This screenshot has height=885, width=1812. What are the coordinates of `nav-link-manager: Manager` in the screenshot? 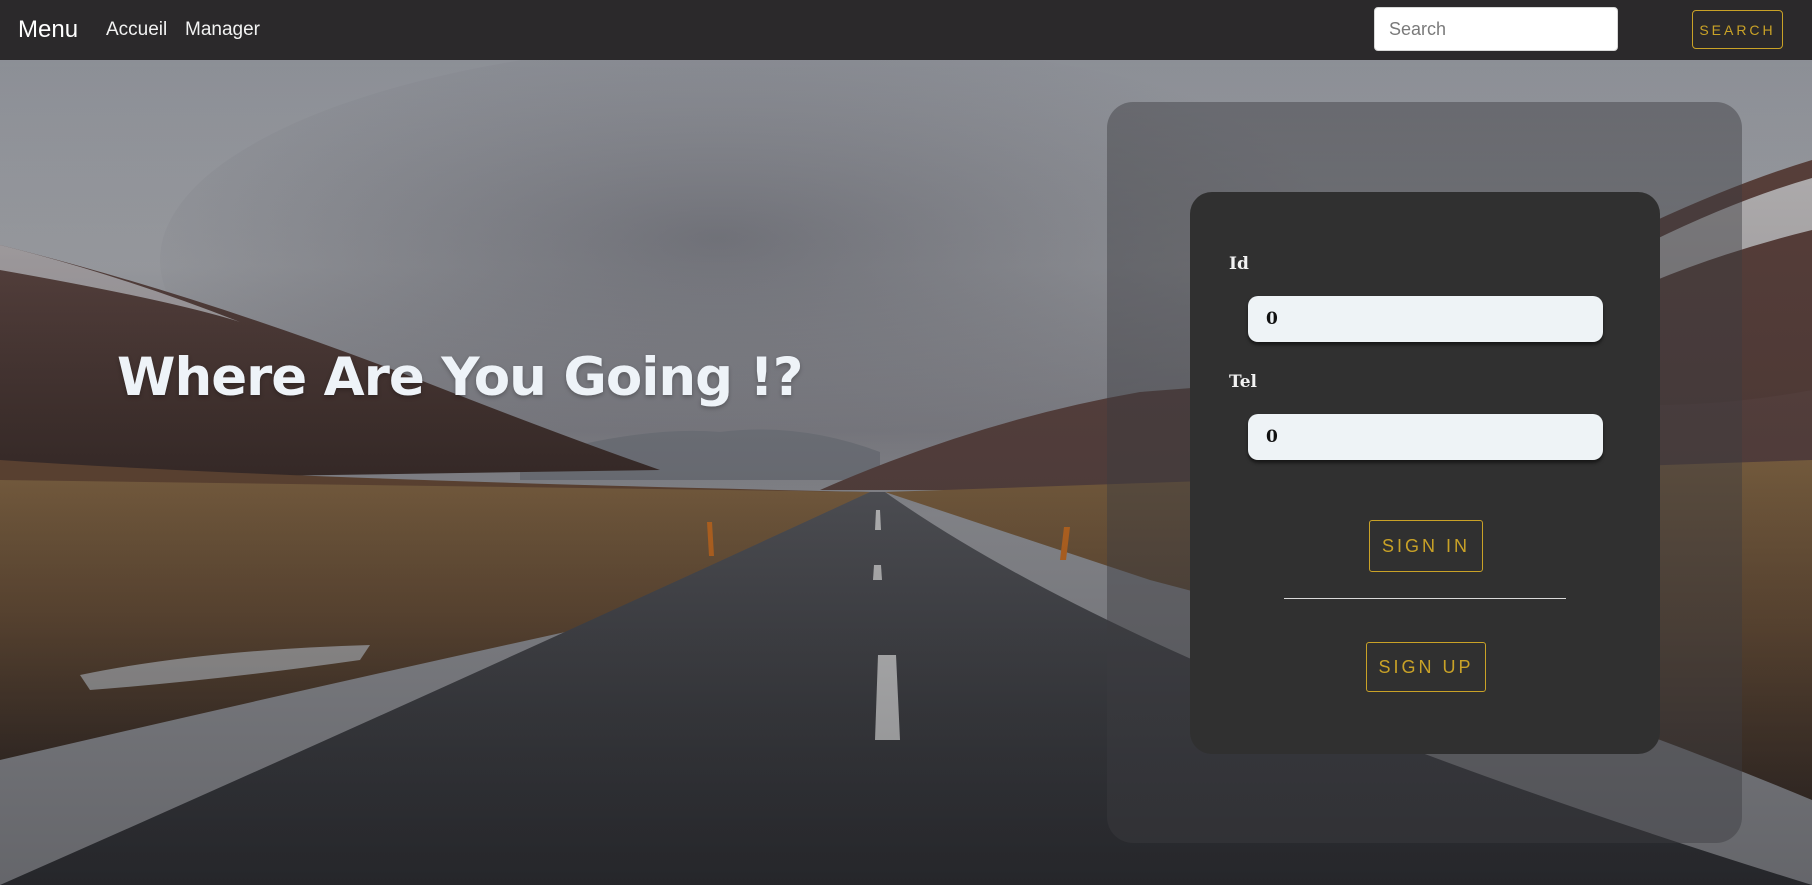 It's located at (222, 30).